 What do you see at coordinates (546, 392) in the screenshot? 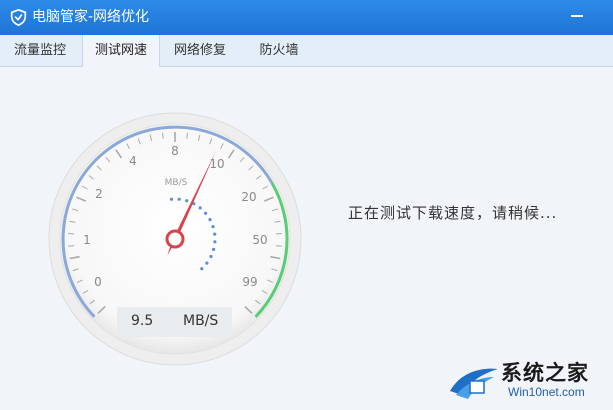
I see `watermark-site: Win10net.com` at bounding box center [546, 392].